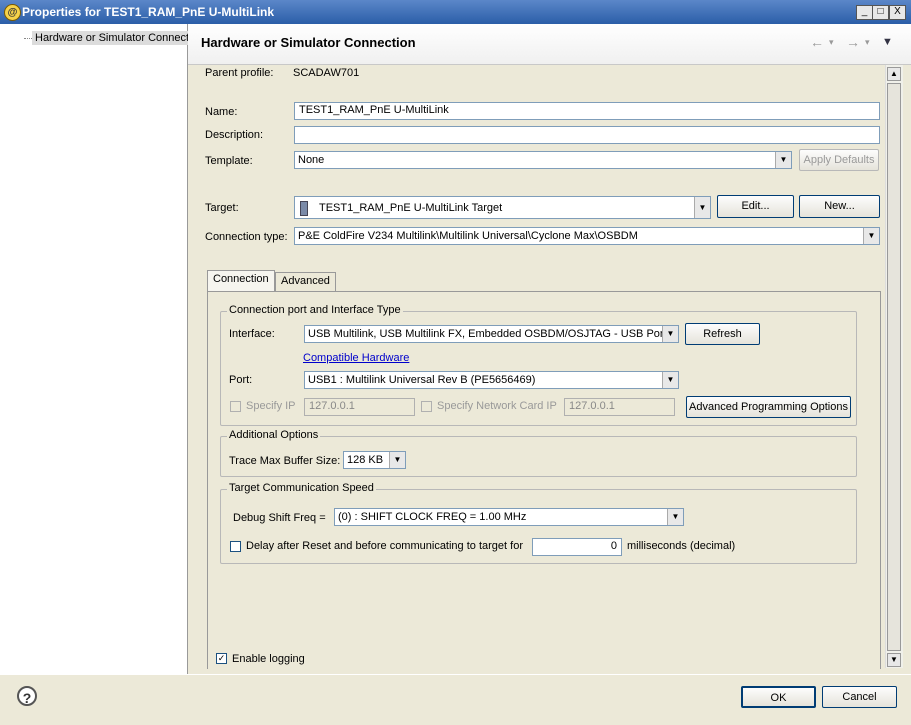 The image size is (911, 725). What do you see at coordinates (221, 658) in the screenshot?
I see `enable-logging-checkbox: ✓` at bounding box center [221, 658].